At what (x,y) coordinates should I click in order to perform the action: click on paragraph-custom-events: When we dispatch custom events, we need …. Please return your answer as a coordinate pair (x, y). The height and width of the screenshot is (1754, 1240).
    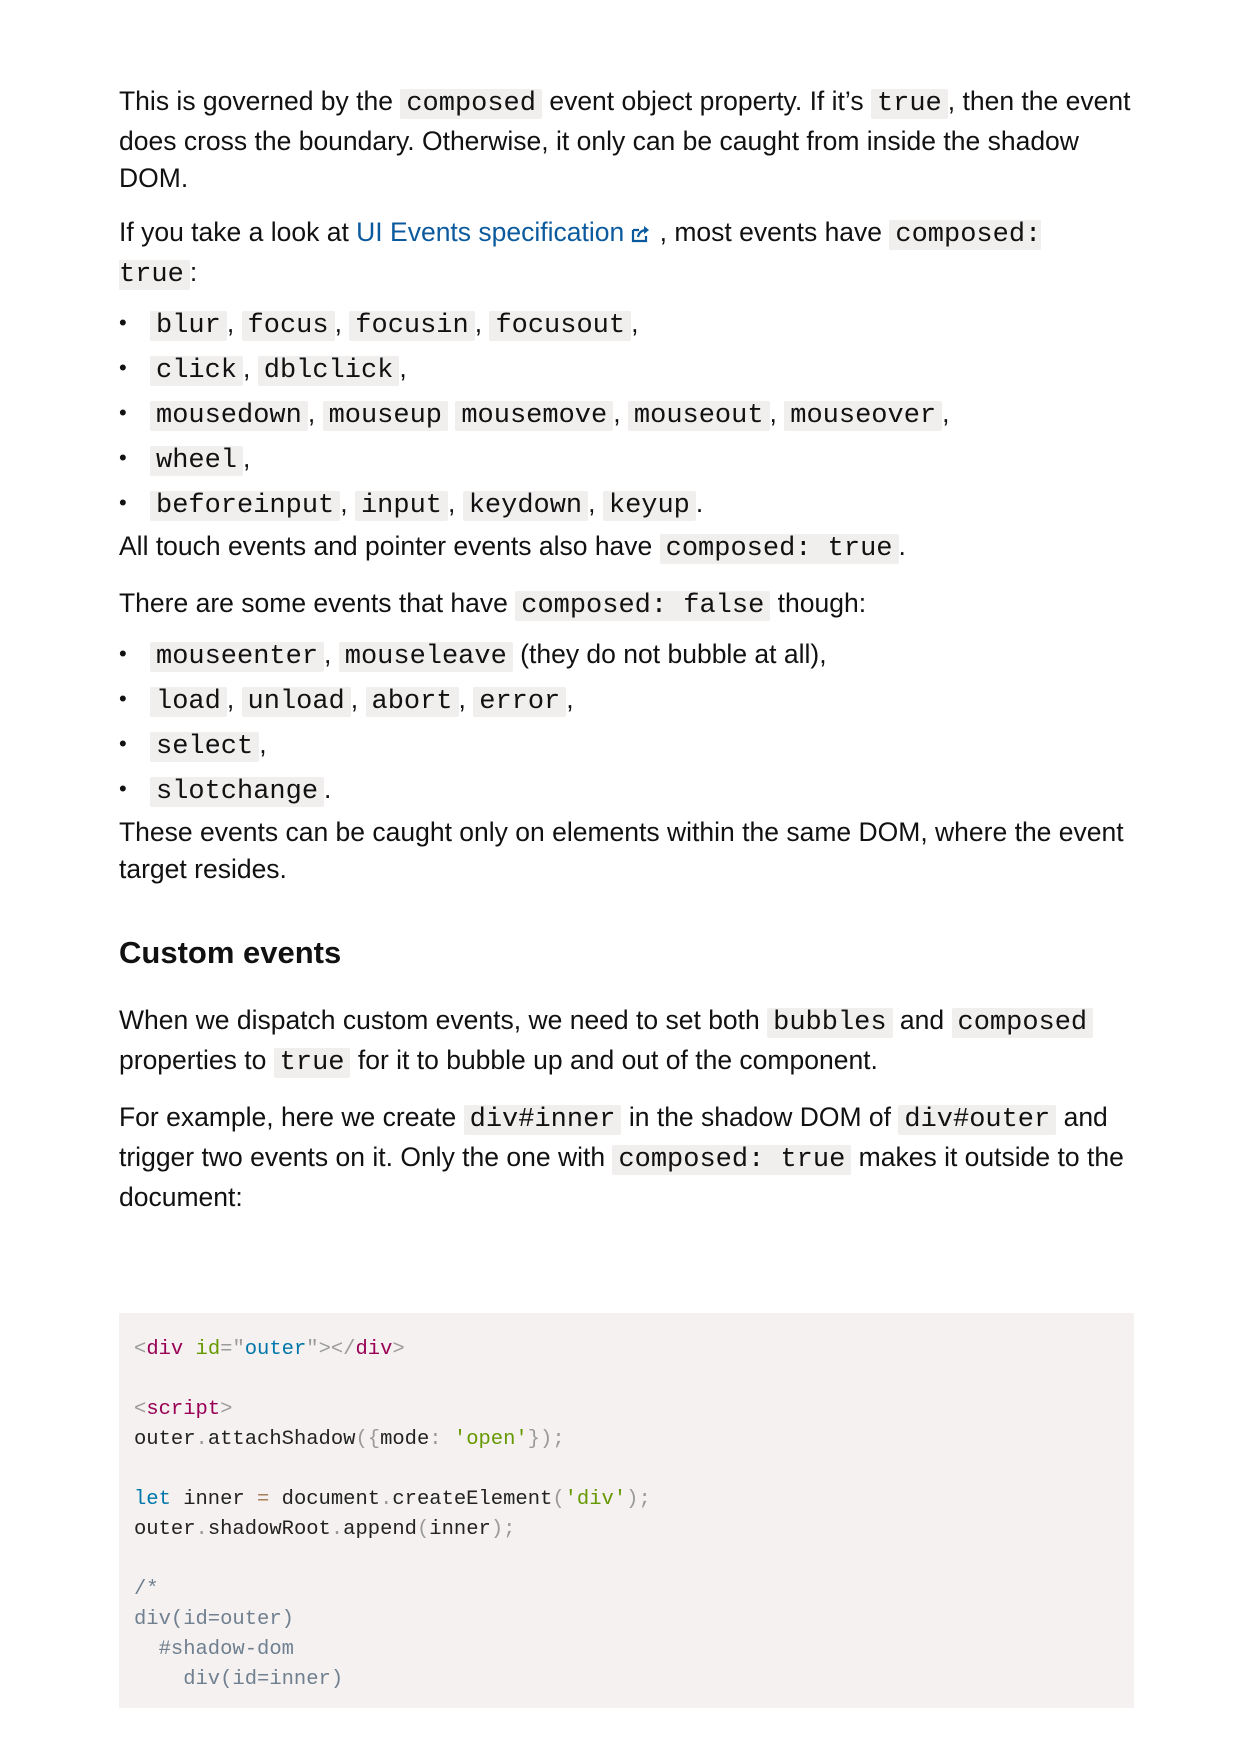
    Looking at the image, I should click on (626, 1042).